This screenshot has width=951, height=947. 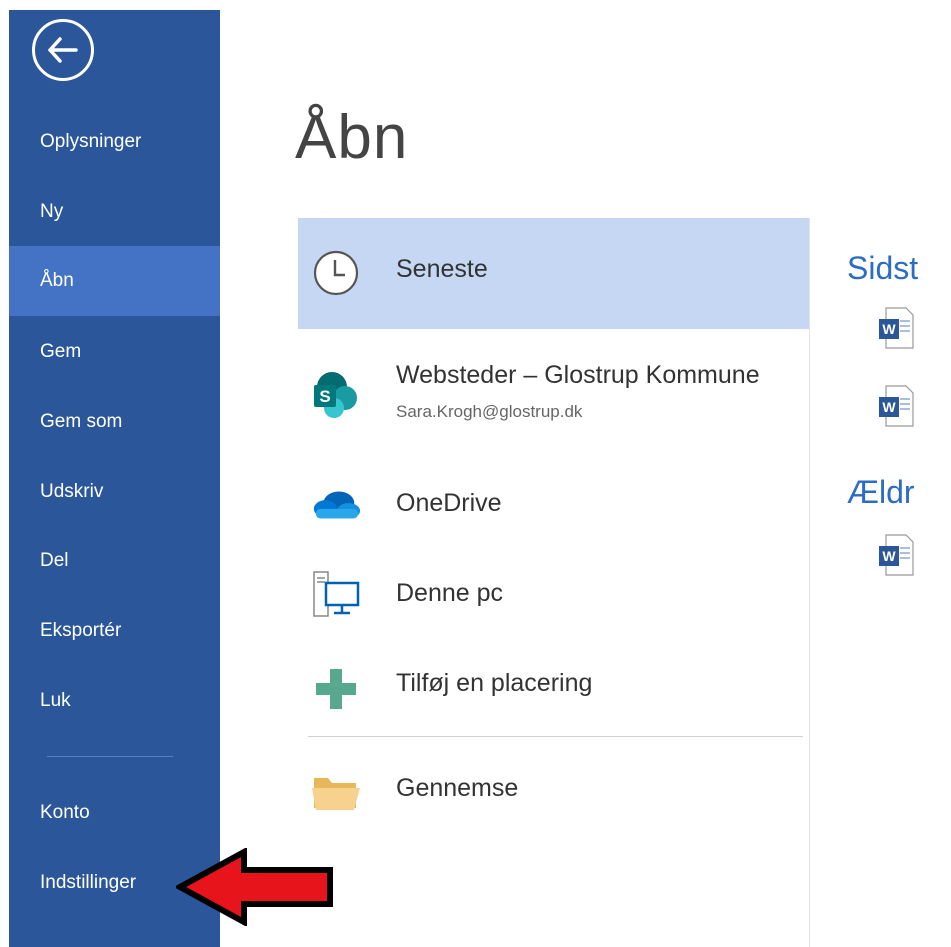 What do you see at coordinates (114, 492) in the screenshot?
I see `nav-item-udskriv: Udskriv` at bounding box center [114, 492].